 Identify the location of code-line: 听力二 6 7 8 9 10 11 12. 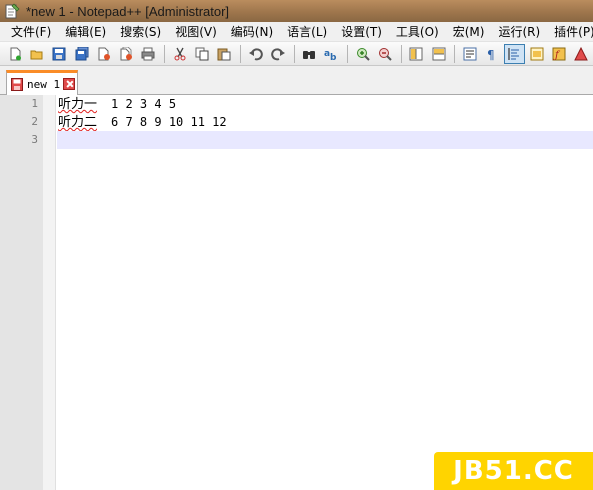
(325, 122).